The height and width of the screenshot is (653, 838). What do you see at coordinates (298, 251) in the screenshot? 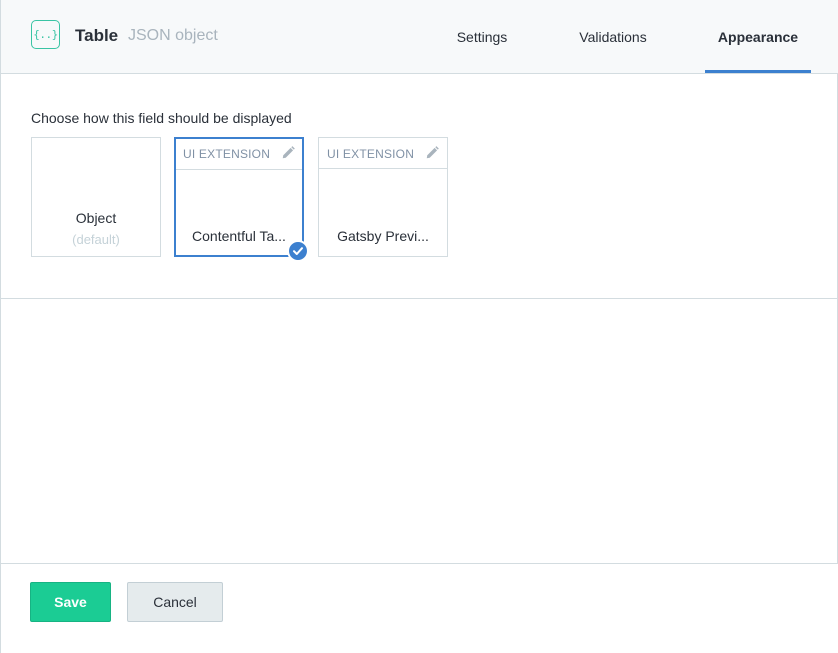
I see `selected-check-icon` at bounding box center [298, 251].